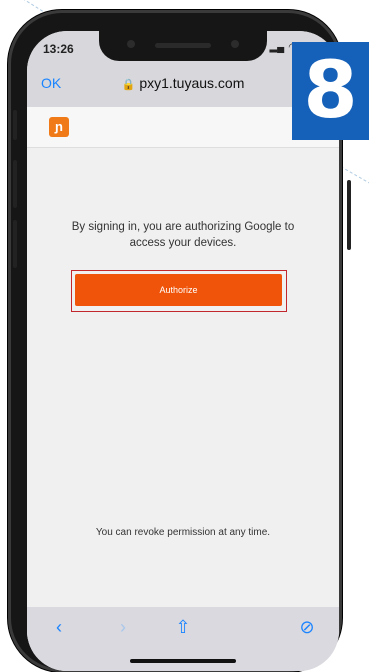 The height and width of the screenshot is (672, 369). Describe the element at coordinates (123, 627) in the screenshot. I see `forward-icon: ›` at that location.